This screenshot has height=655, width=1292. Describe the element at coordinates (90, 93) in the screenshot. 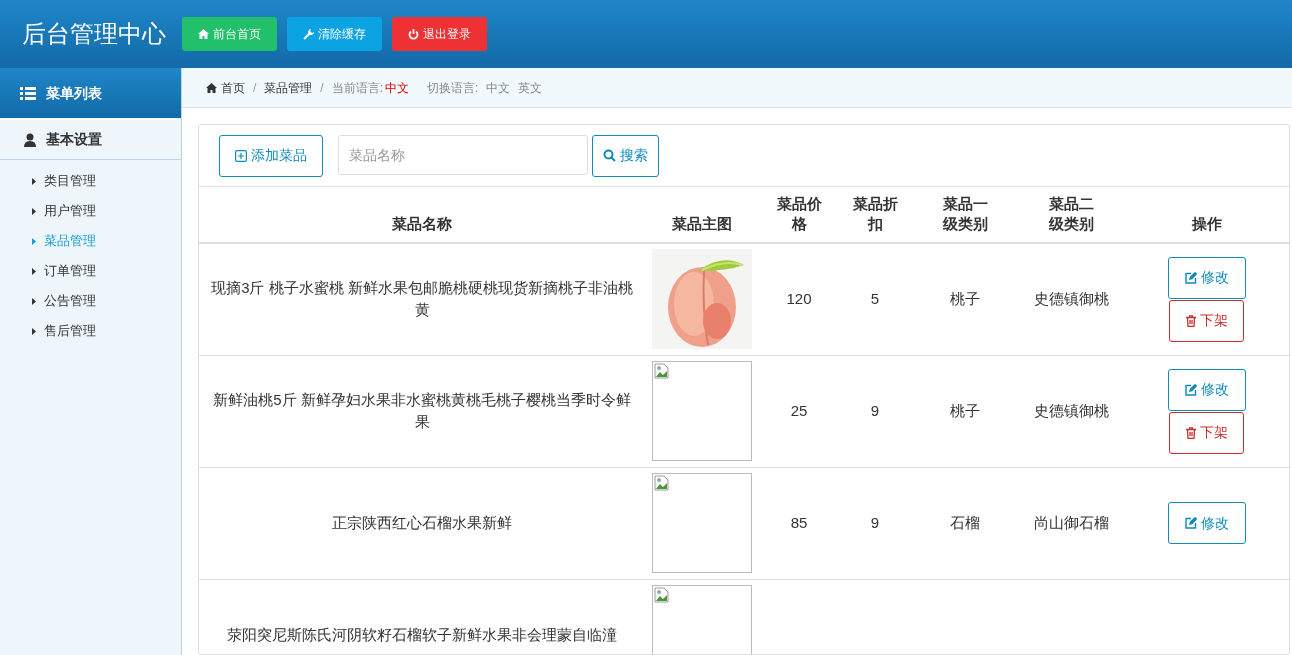

I see `menu-heading: 菜单列表` at that location.